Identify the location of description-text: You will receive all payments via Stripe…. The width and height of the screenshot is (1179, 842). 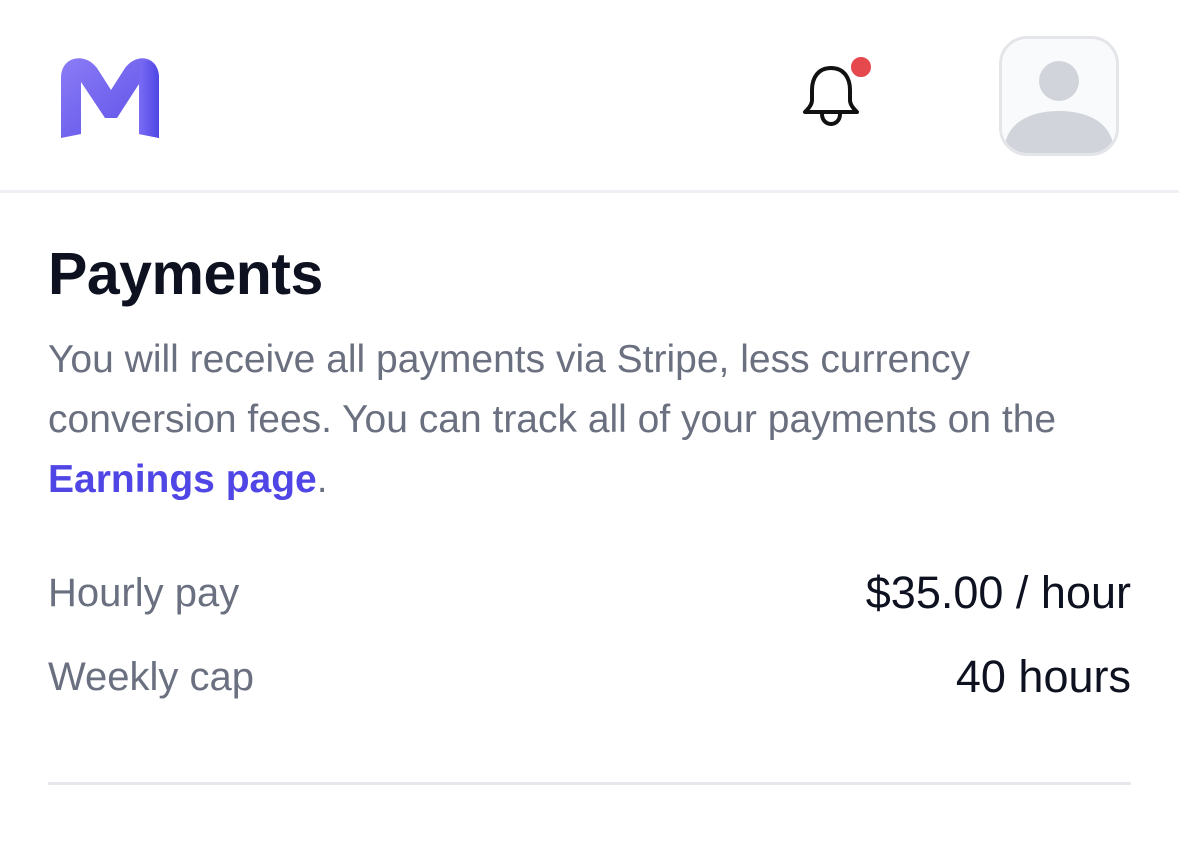
(552, 389).